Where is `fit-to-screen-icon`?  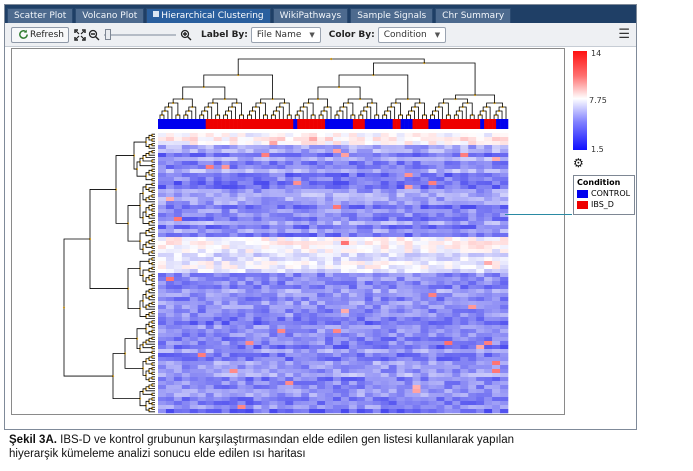
fit-to-screen-icon is located at coordinates (80, 35).